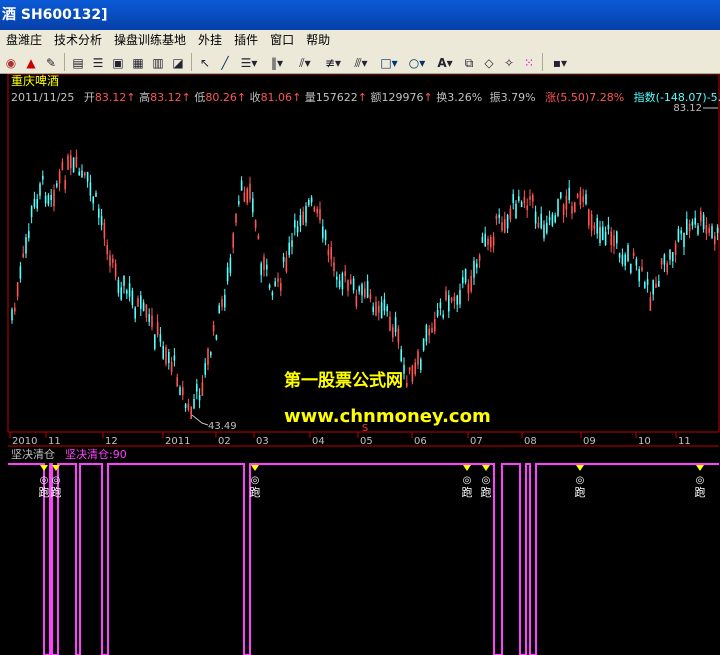 This screenshot has width=720, height=655. What do you see at coordinates (199, 97) in the screenshot?
I see `low-label: 低` at bounding box center [199, 97].